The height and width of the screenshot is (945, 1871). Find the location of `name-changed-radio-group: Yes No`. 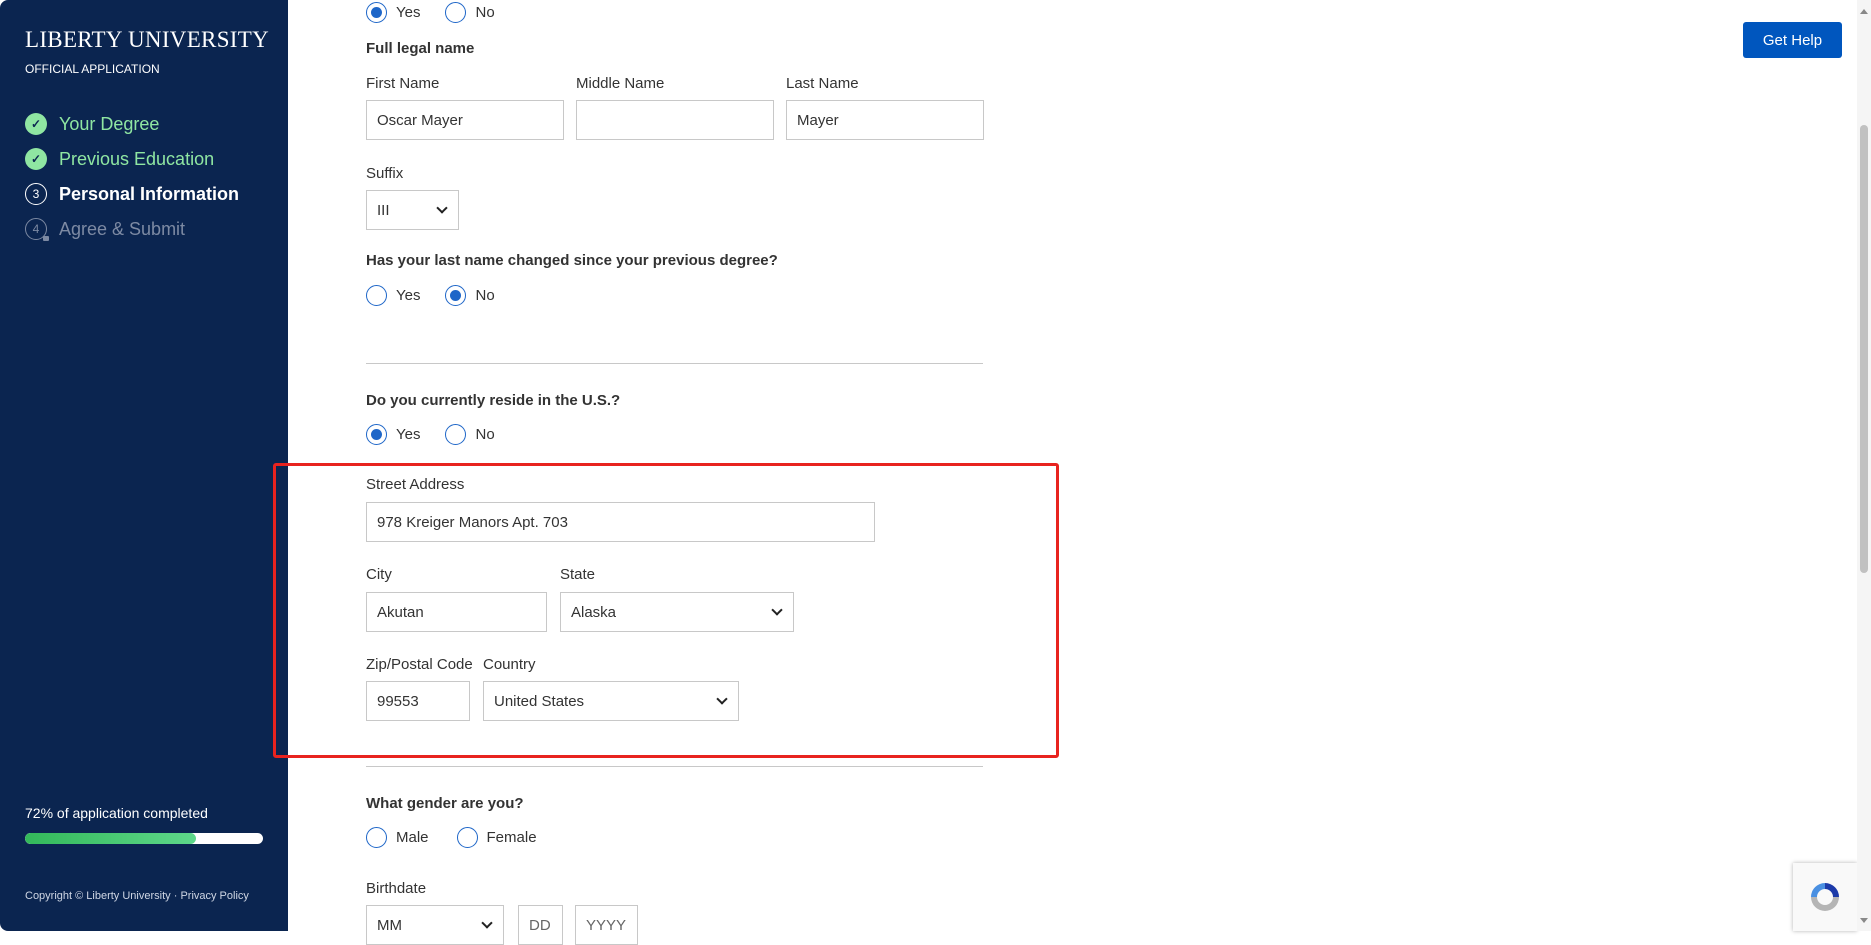

name-changed-radio-group: Yes No is located at coordinates (443, 295).